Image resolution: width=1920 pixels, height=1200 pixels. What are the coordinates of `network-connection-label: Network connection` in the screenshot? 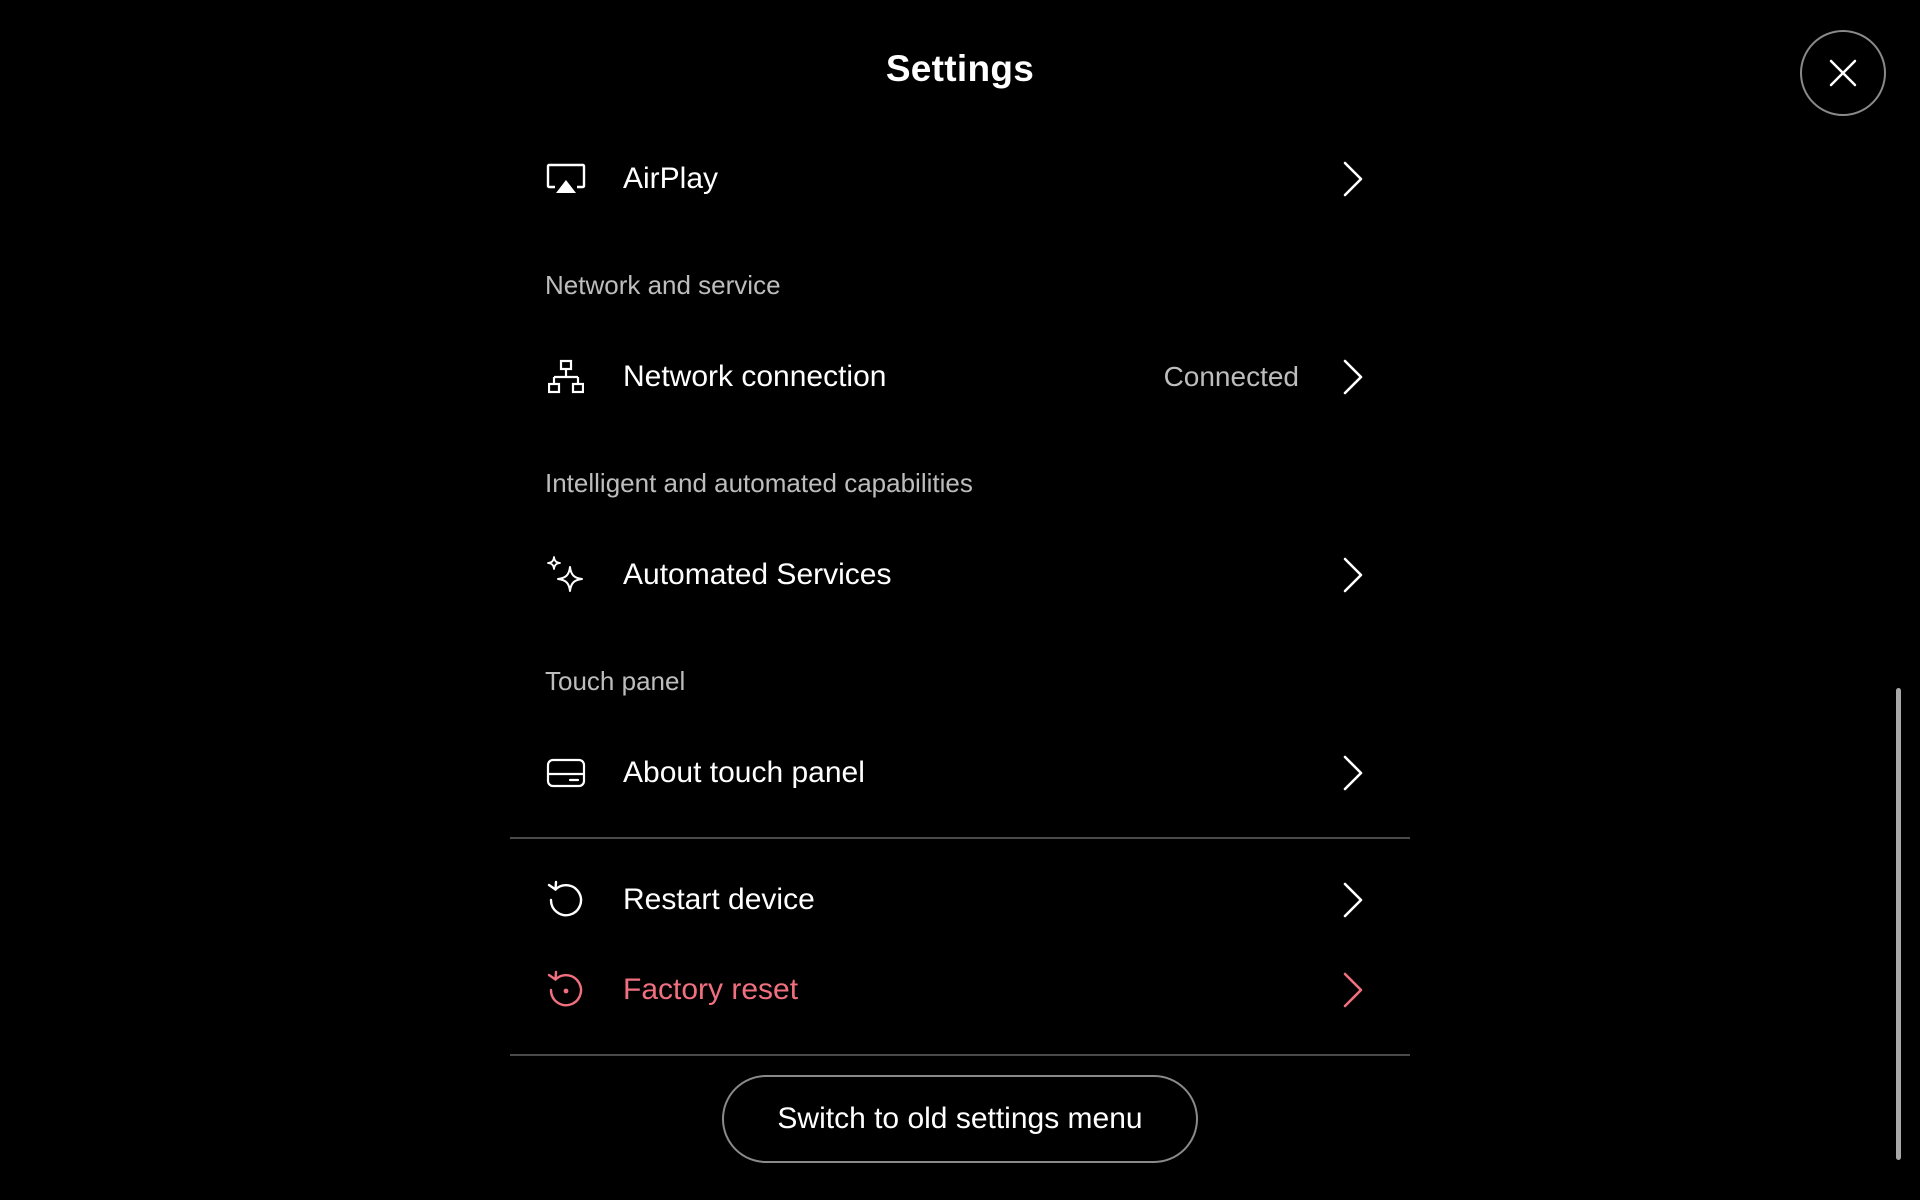 It's located at (755, 376).